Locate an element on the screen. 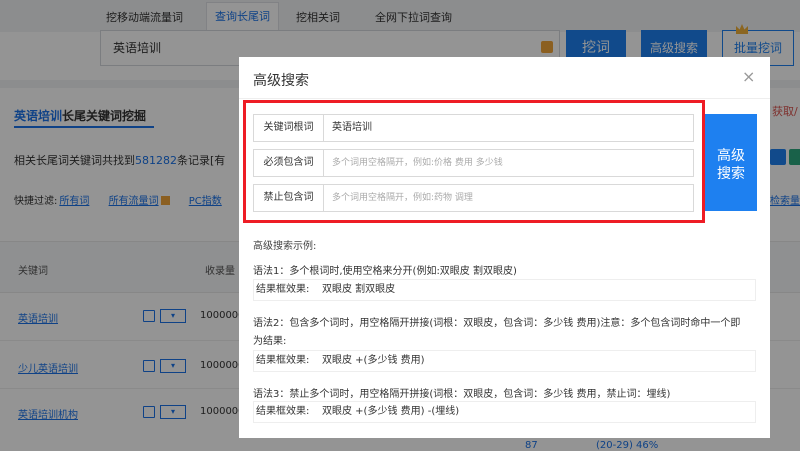  exclude-words-input: 多个词用空格隔开，例如:药物 调理 is located at coordinates (402, 198).